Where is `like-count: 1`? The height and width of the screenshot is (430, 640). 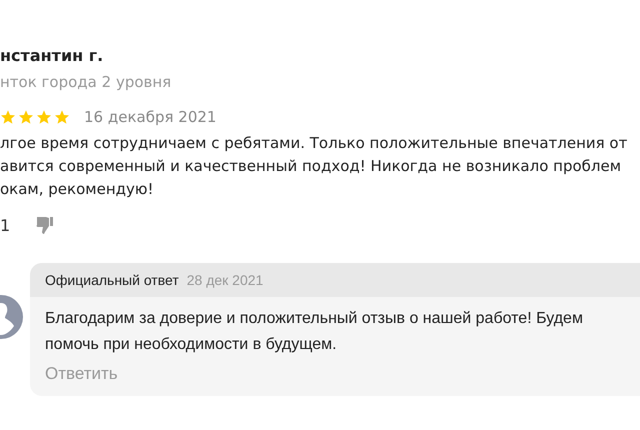
like-count: 1 is located at coordinates (5, 225).